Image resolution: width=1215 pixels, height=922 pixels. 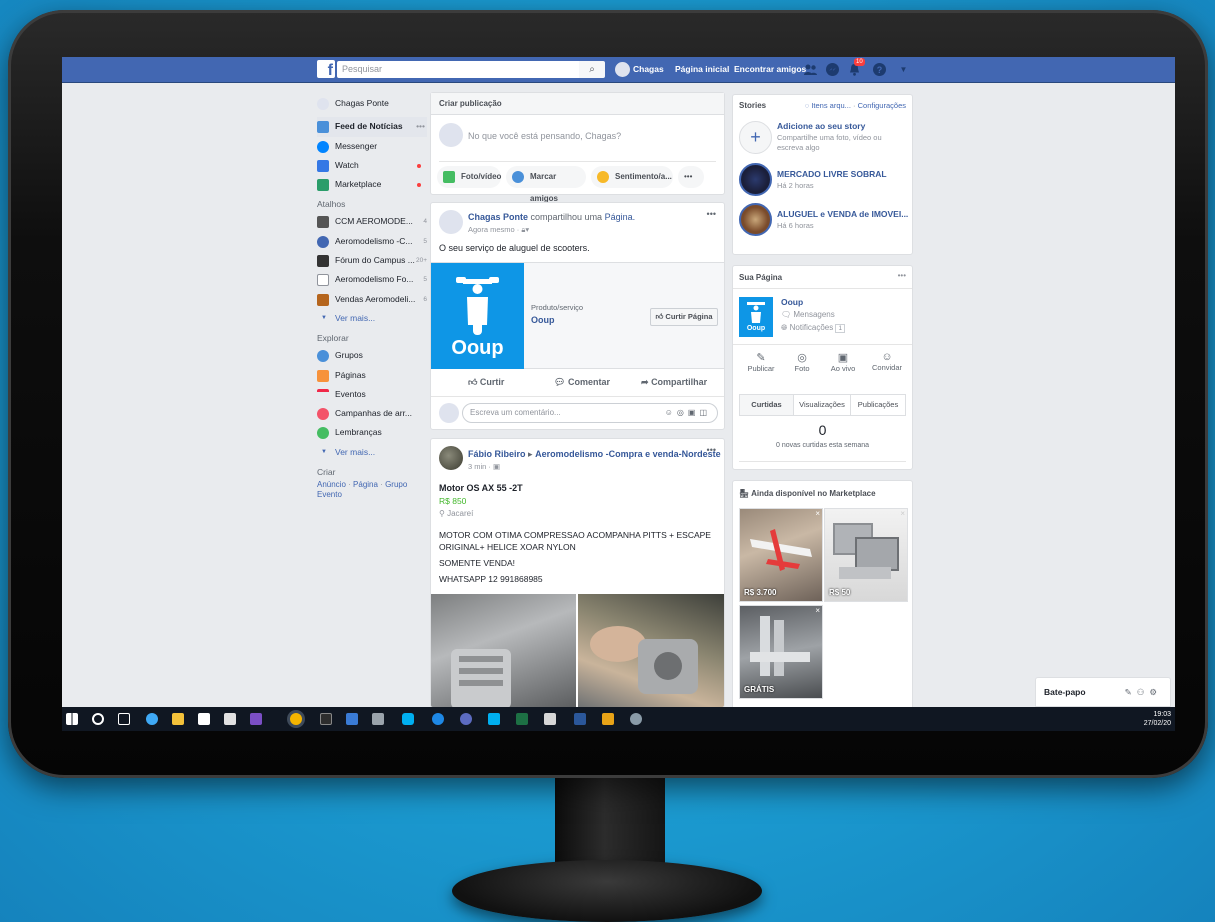 What do you see at coordinates (590, 413) in the screenshot?
I see `comment-input: Escreva um comentário... ☺◎▣◫` at bounding box center [590, 413].